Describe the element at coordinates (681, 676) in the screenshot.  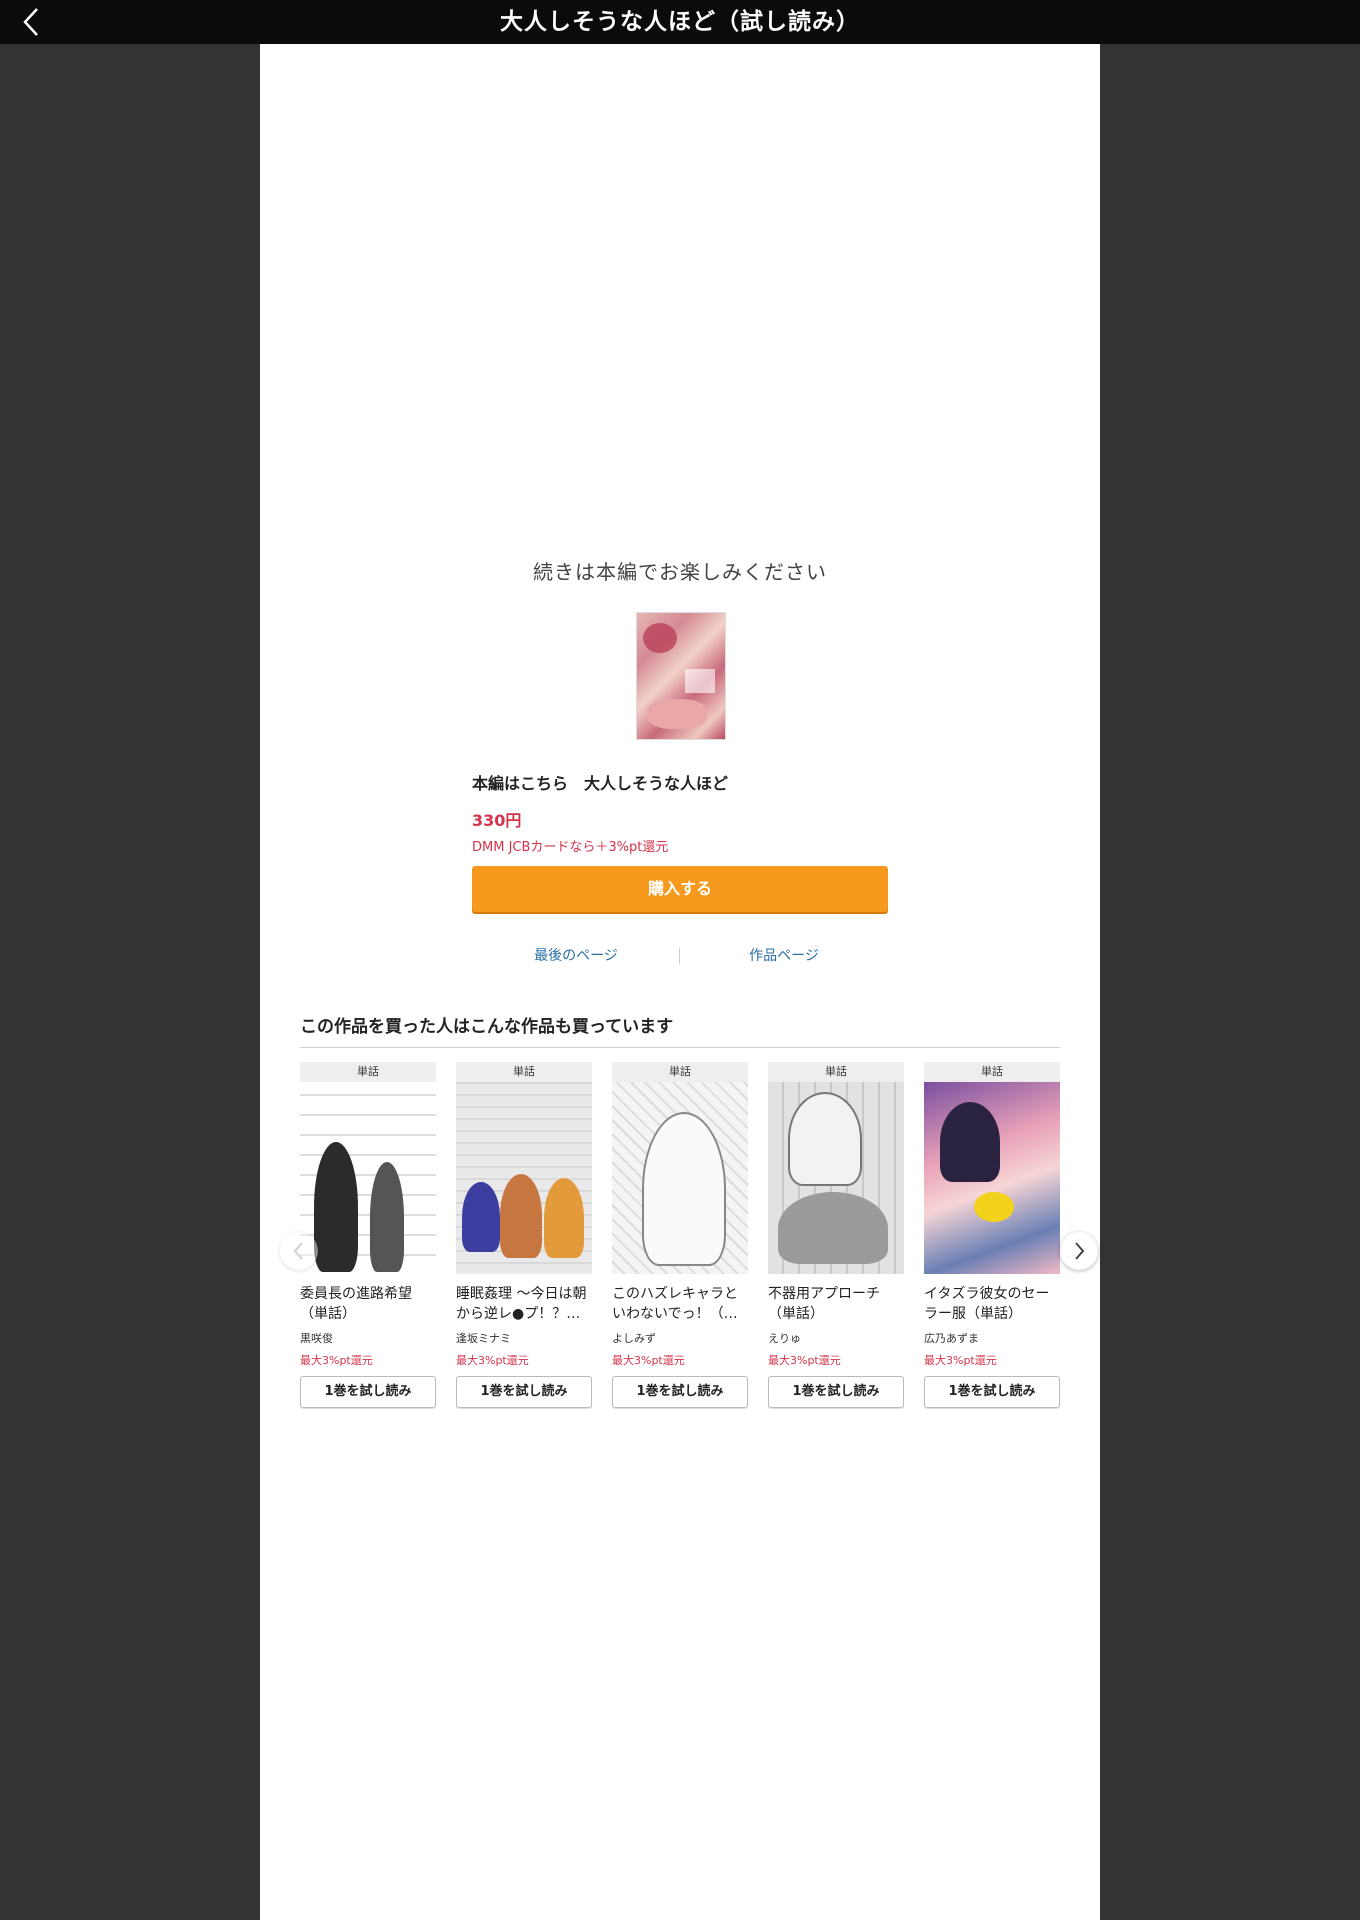
I see `book-cover` at that location.